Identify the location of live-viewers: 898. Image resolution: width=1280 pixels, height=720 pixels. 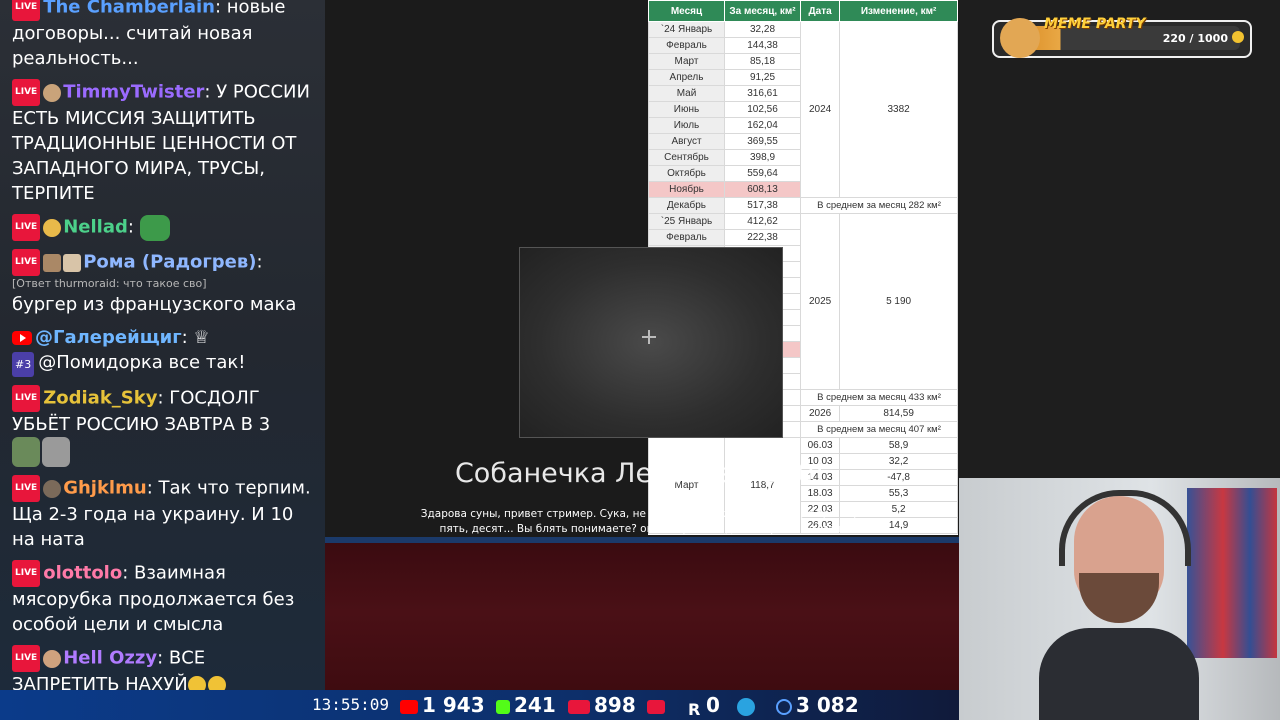
(602, 705).